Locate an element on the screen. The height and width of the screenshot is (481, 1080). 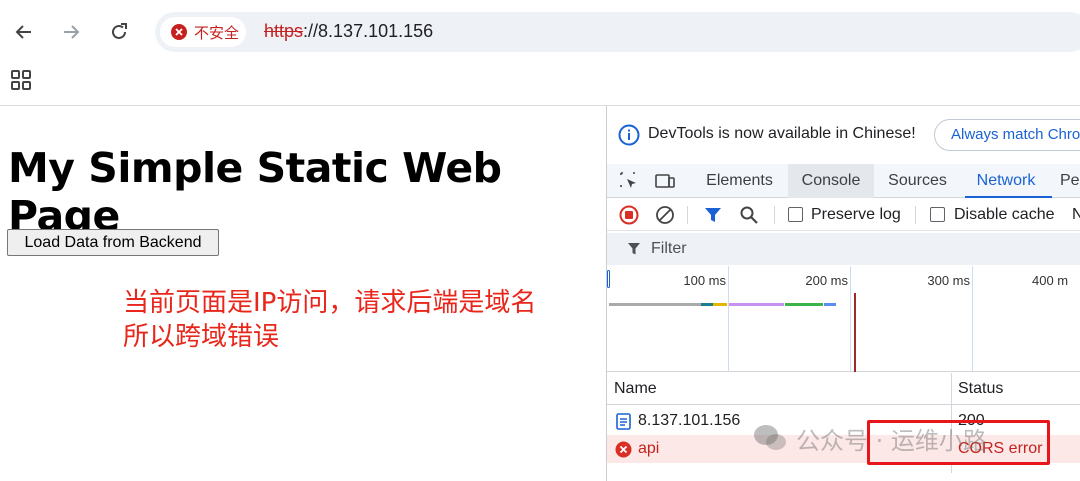
filter-funnel-icon is located at coordinates (713, 215).